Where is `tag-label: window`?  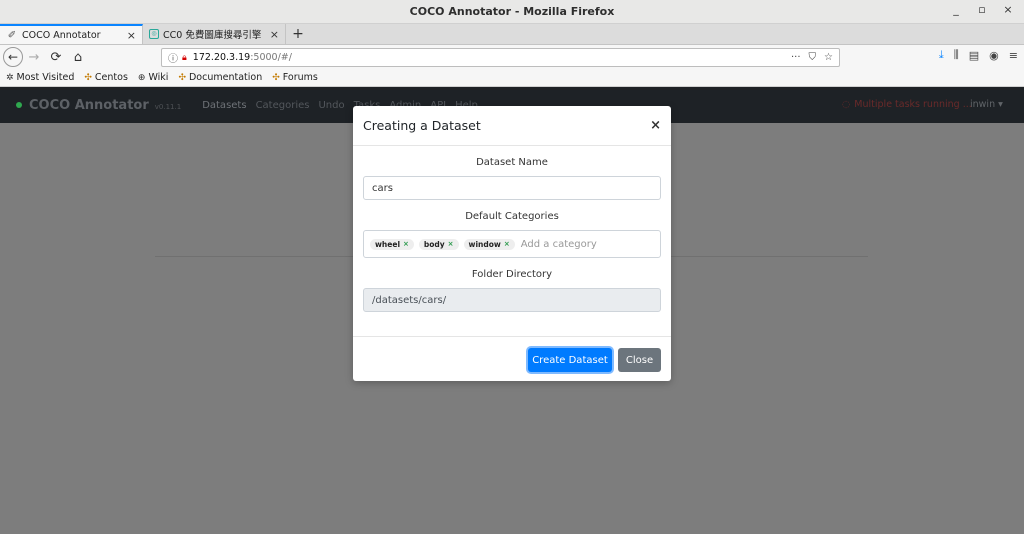
tag-label: window is located at coordinates (484, 244).